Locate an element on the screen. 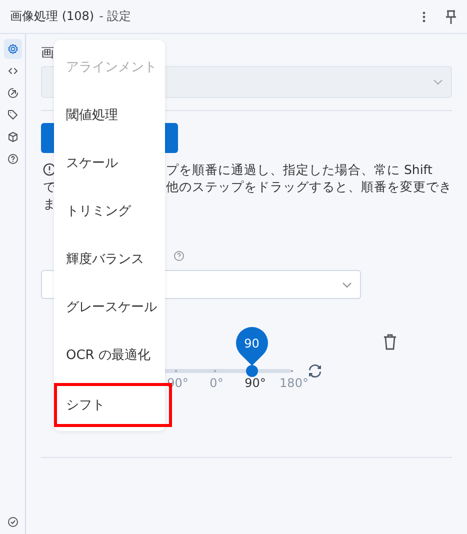 The width and height of the screenshot is (467, 534). menu-item: グレースケール is located at coordinates (109, 307).